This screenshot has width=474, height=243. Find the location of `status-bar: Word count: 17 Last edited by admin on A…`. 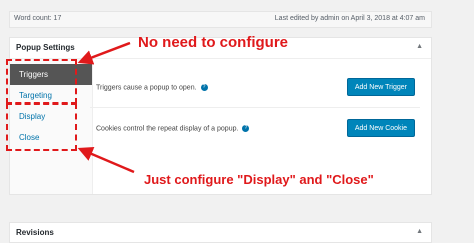

status-bar: Word count: 17 Last edited by admin on A… is located at coordinates (220, 19).